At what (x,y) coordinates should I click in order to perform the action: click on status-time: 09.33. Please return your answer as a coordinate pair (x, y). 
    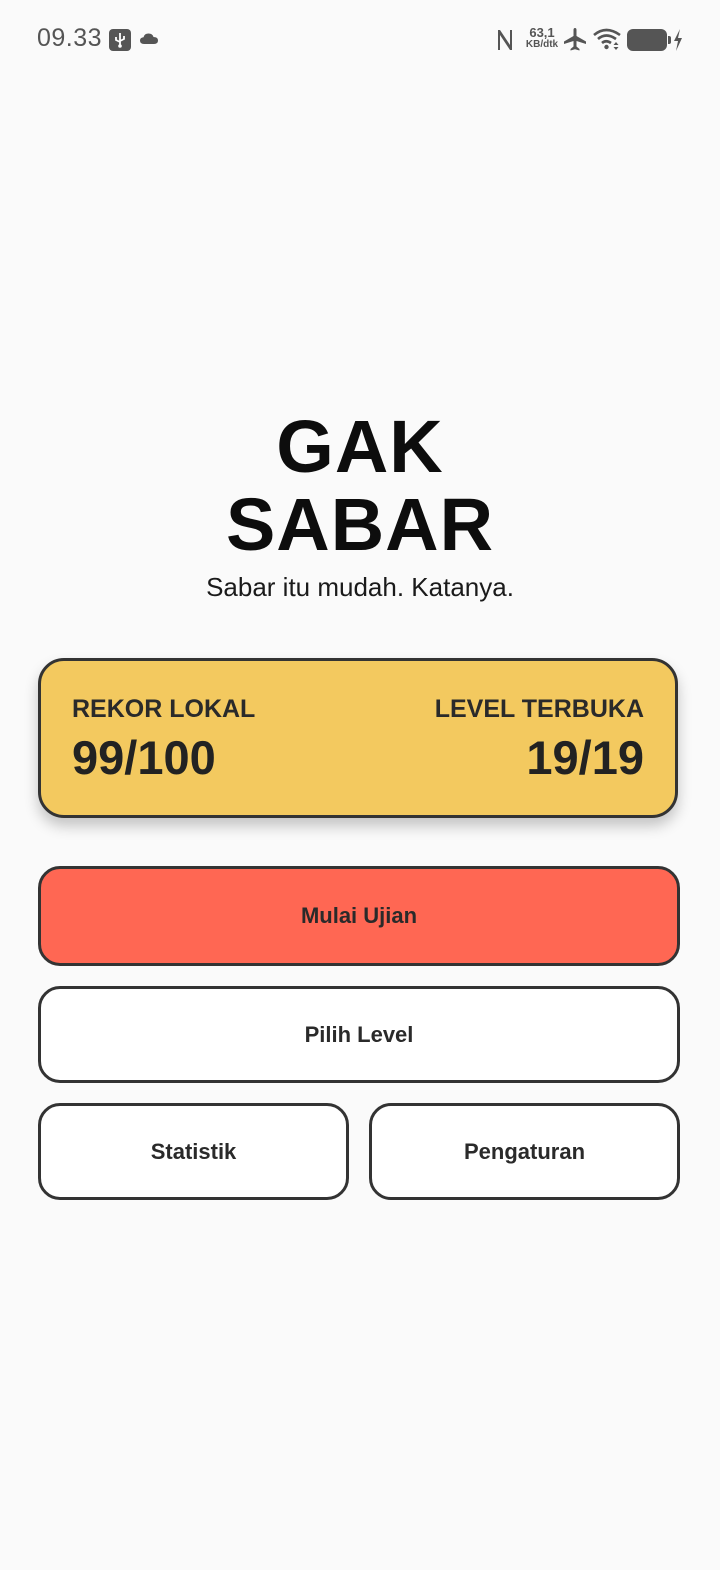
    Looking at the image, I should click on (70, 38).